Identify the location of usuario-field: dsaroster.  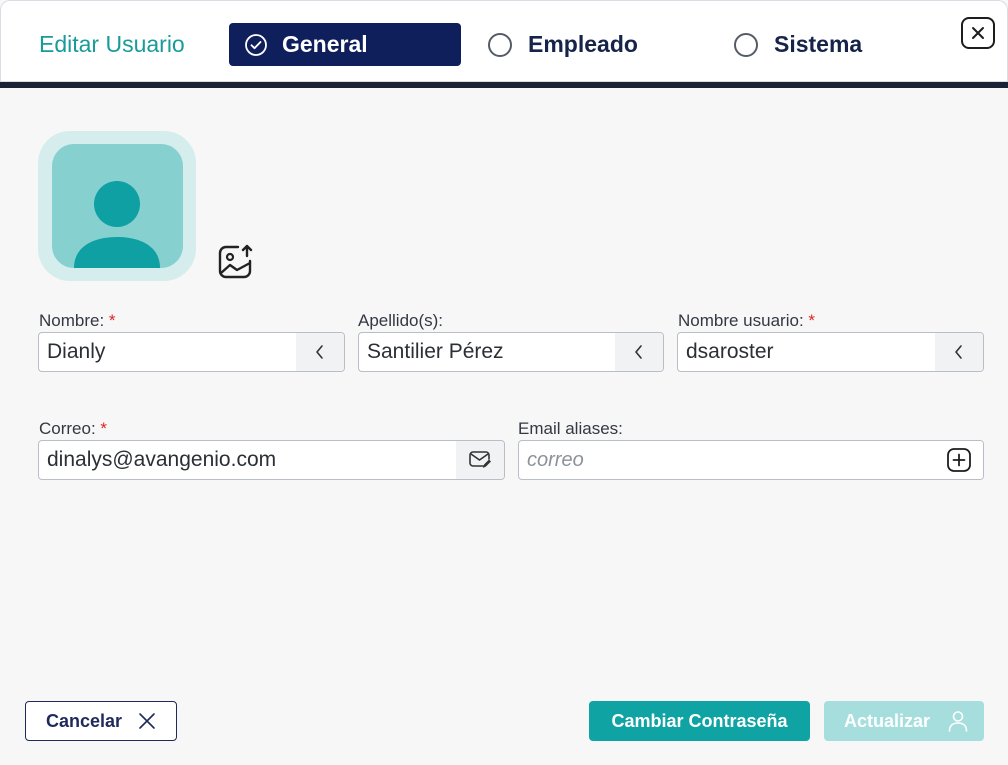
(830, 352).